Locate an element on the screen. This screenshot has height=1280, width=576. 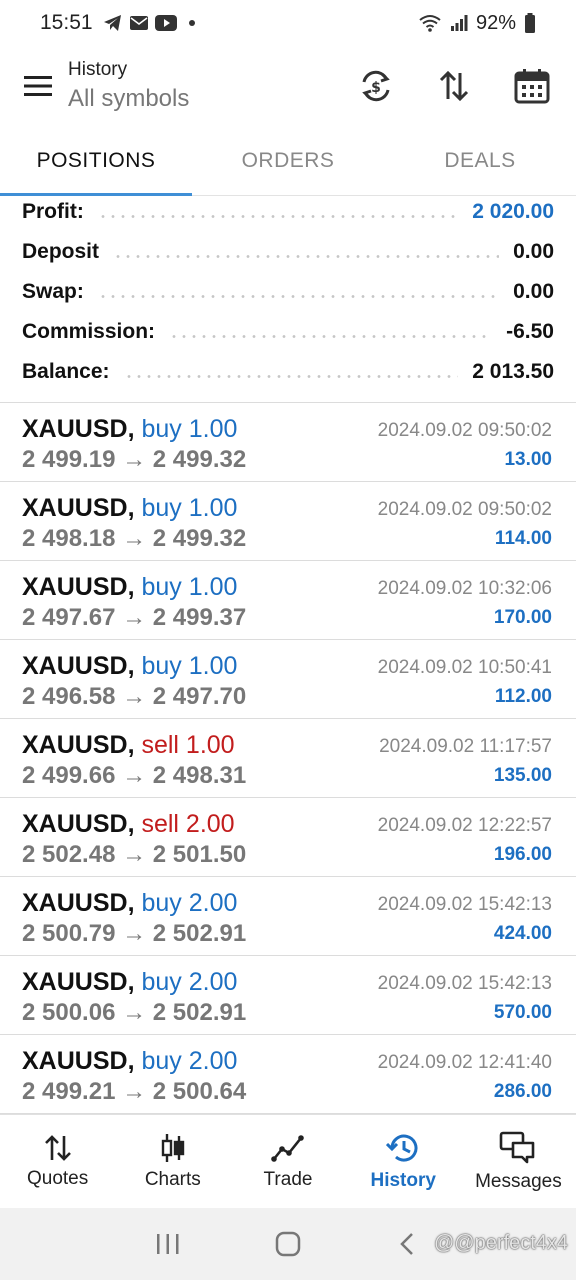
deal-profit: 135.00 is located at coordinates (522, 775).